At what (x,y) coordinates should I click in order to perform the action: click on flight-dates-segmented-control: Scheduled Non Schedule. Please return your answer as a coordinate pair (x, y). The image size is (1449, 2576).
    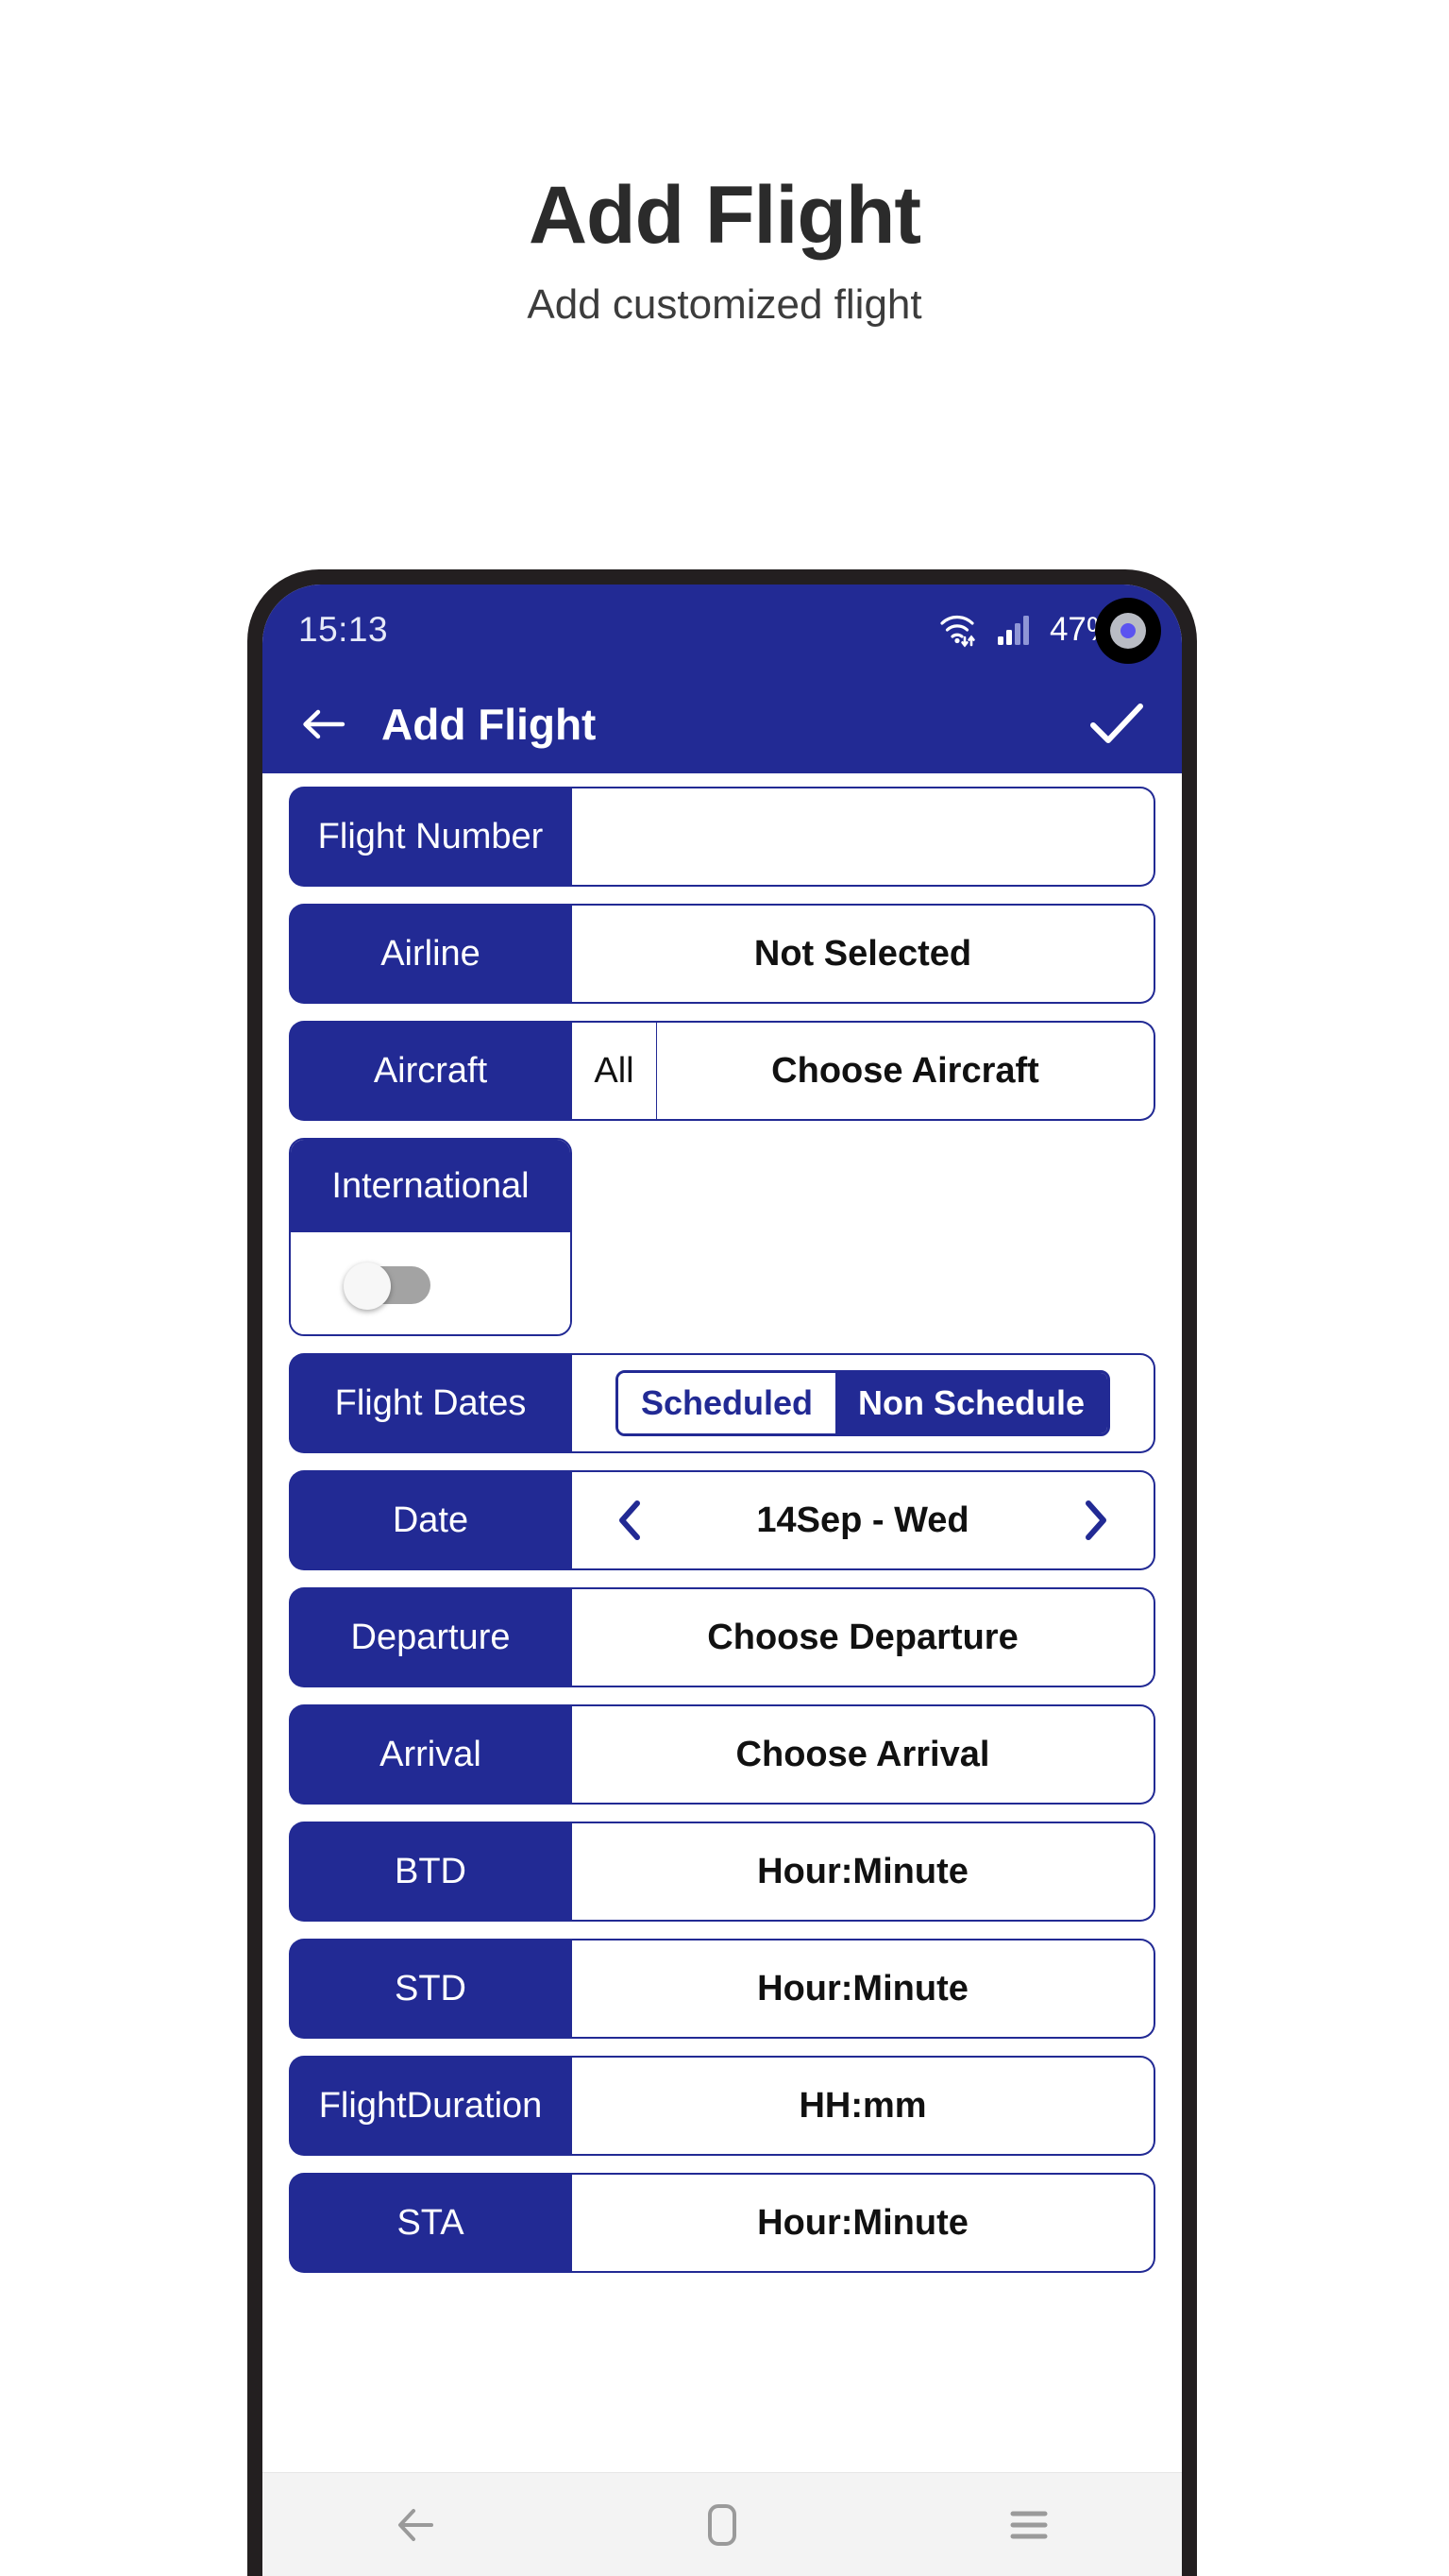
    Looking at the image, I should click on (863, 1403).